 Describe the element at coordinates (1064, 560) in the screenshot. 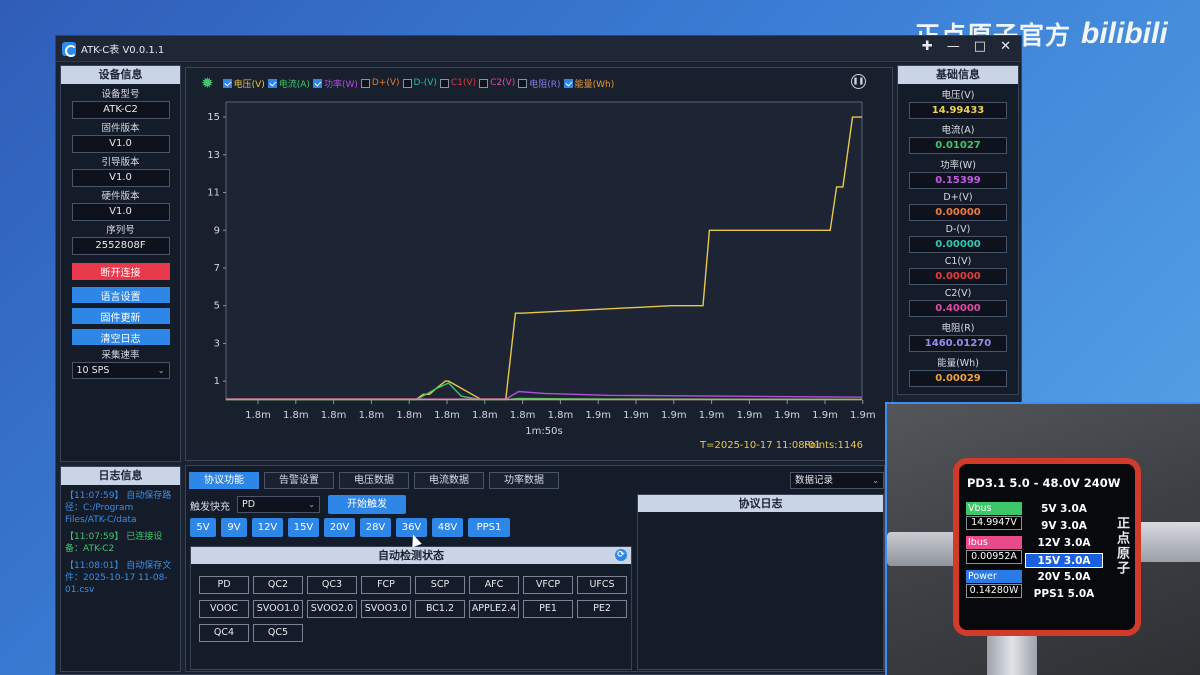

I see `screen-option: 15V 3.0A` at that location.